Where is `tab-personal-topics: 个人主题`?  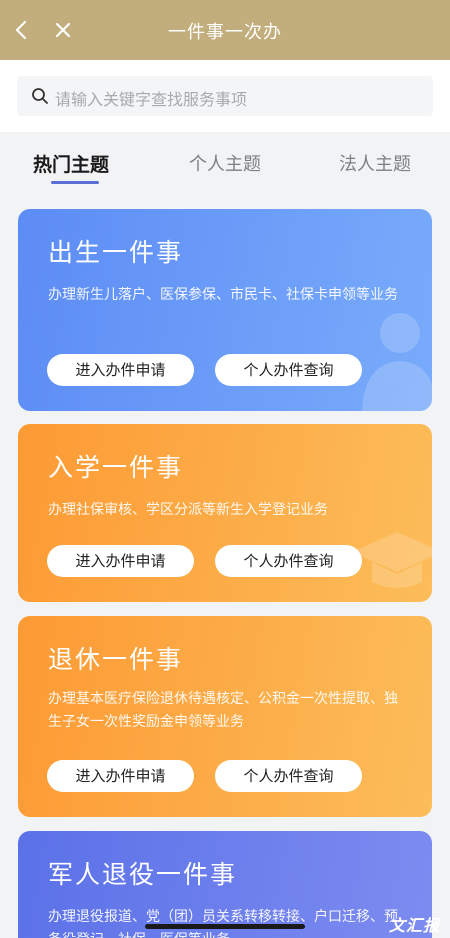 tab-personal-topics: 个人主题 is located at coordinates (225, 163).